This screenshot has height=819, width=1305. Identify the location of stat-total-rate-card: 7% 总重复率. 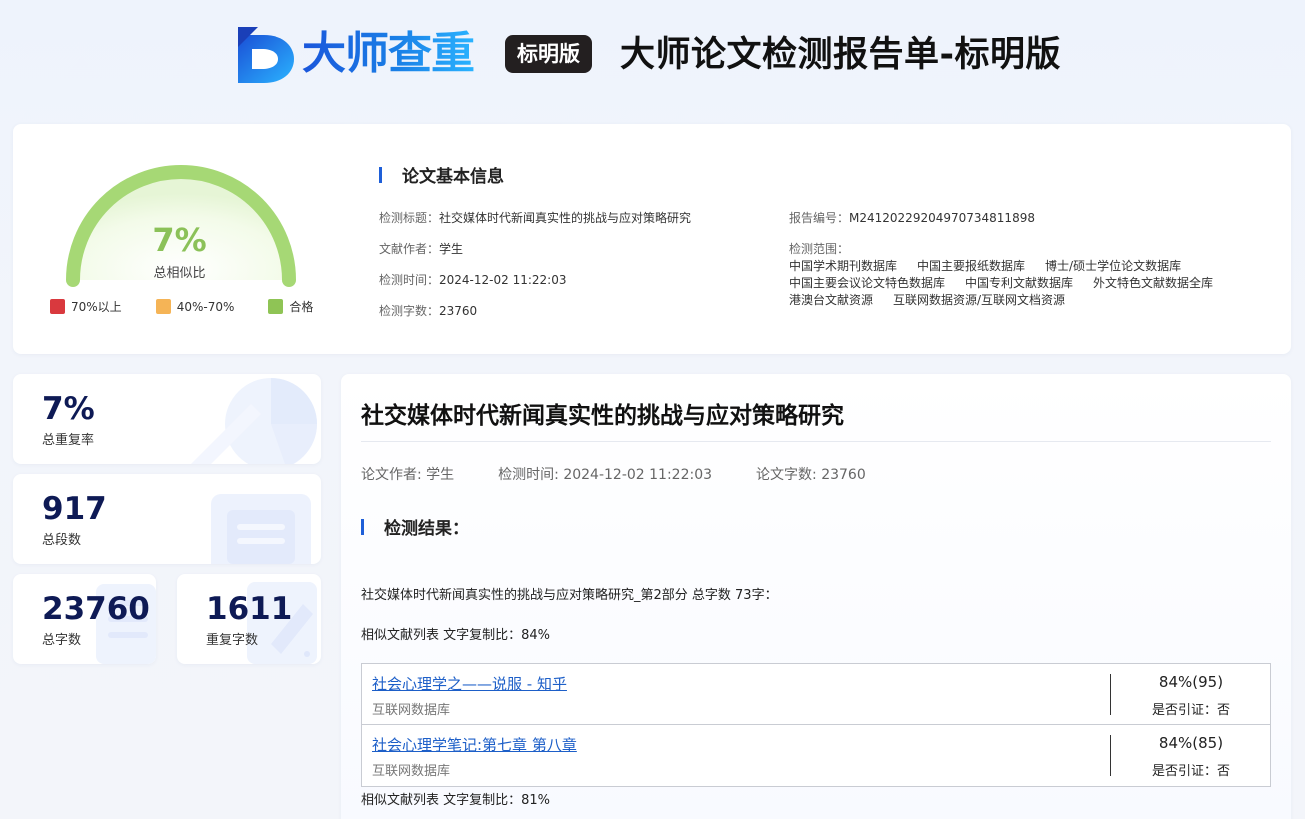
(167, 419).